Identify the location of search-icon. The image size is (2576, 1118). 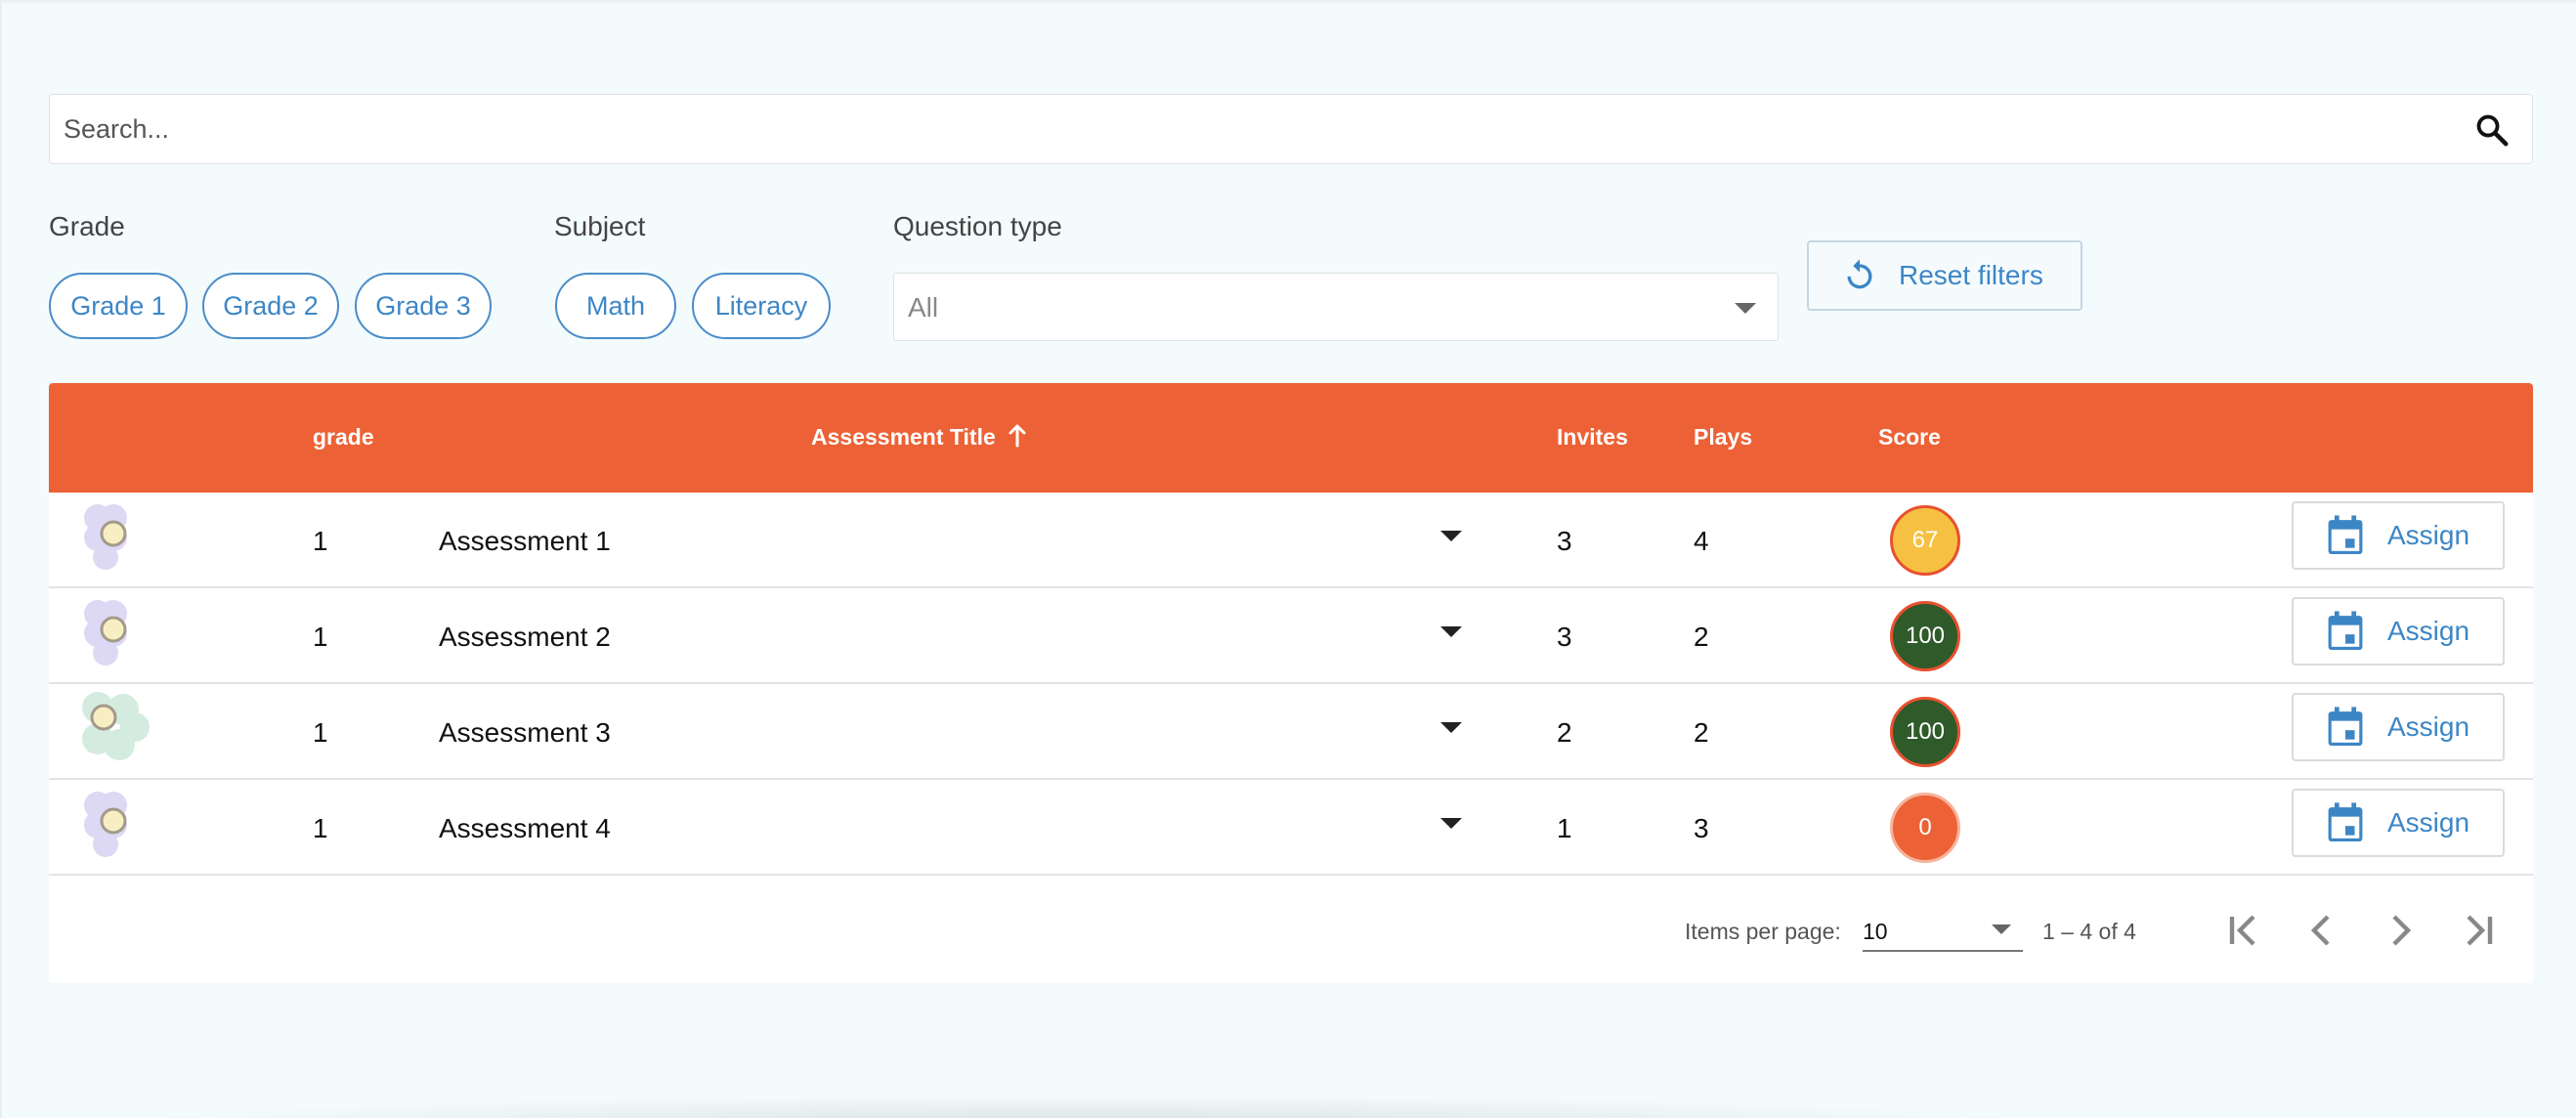
(2492, 130).